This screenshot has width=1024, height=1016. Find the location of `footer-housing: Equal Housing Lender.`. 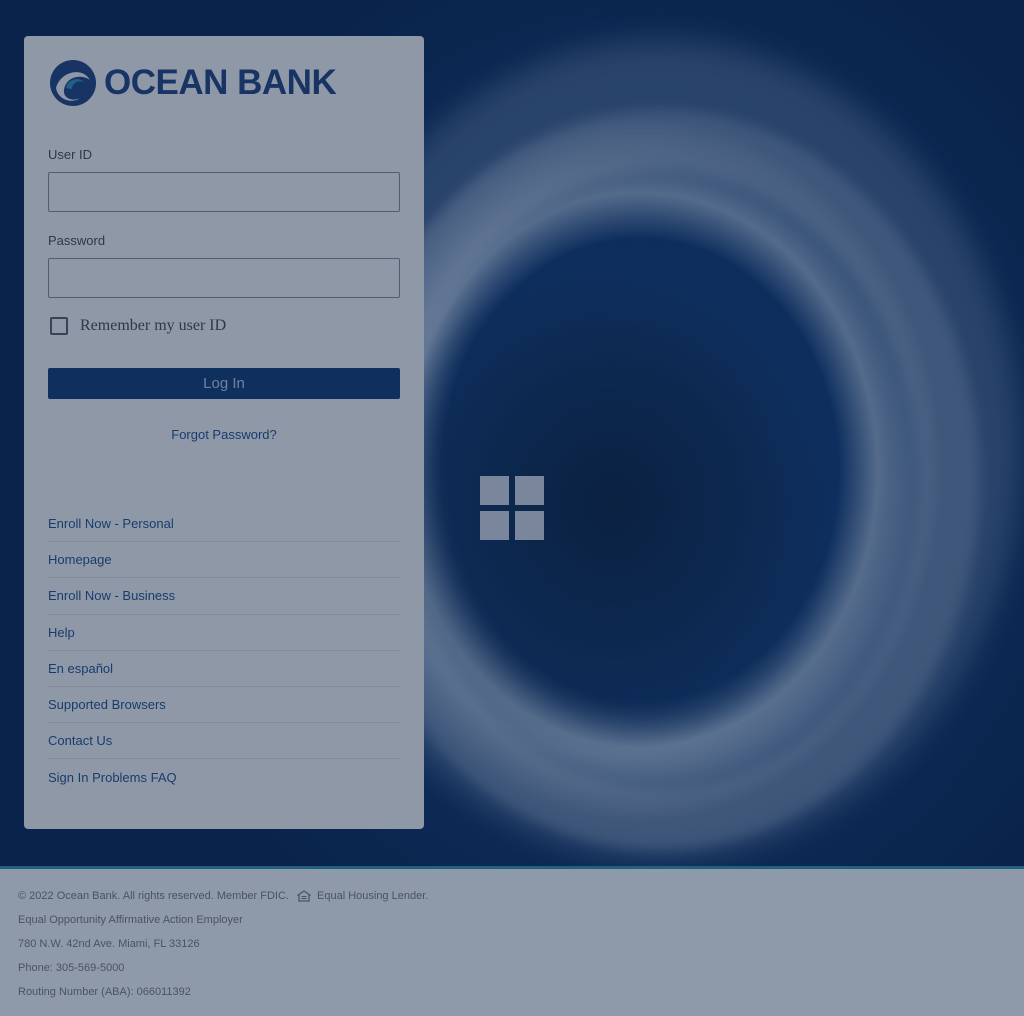

footer-housing: Equal Housing Lender. is located at coordinates (373, 896).